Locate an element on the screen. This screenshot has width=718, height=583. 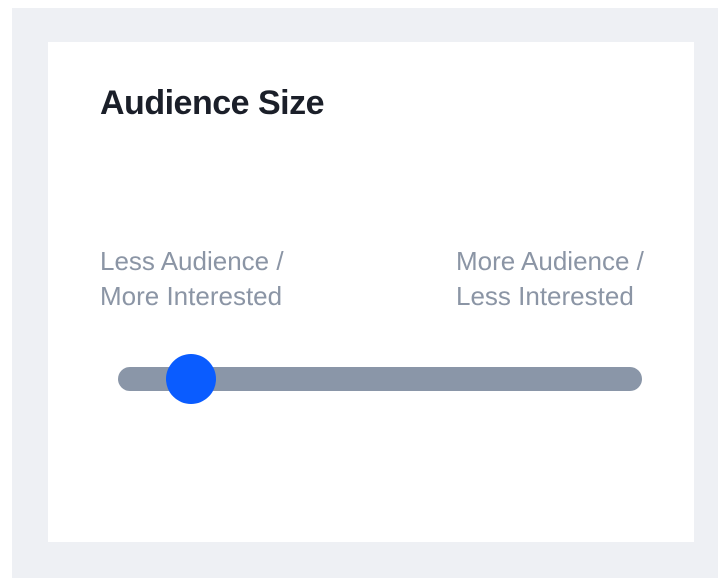
slider-max-label-line2: Less Interested is located at coordinates (545, 296).